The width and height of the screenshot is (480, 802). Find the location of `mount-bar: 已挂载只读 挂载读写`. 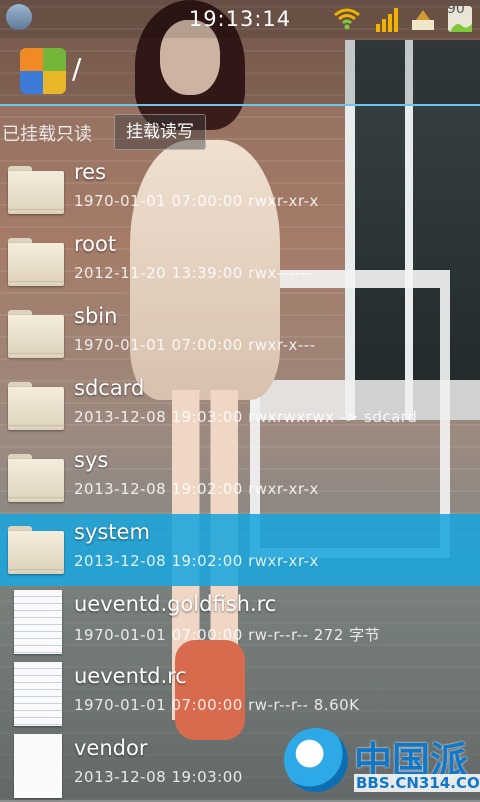

mount-bar: 已挂载只读 挂载读写 is located at coordinates (240, 133).